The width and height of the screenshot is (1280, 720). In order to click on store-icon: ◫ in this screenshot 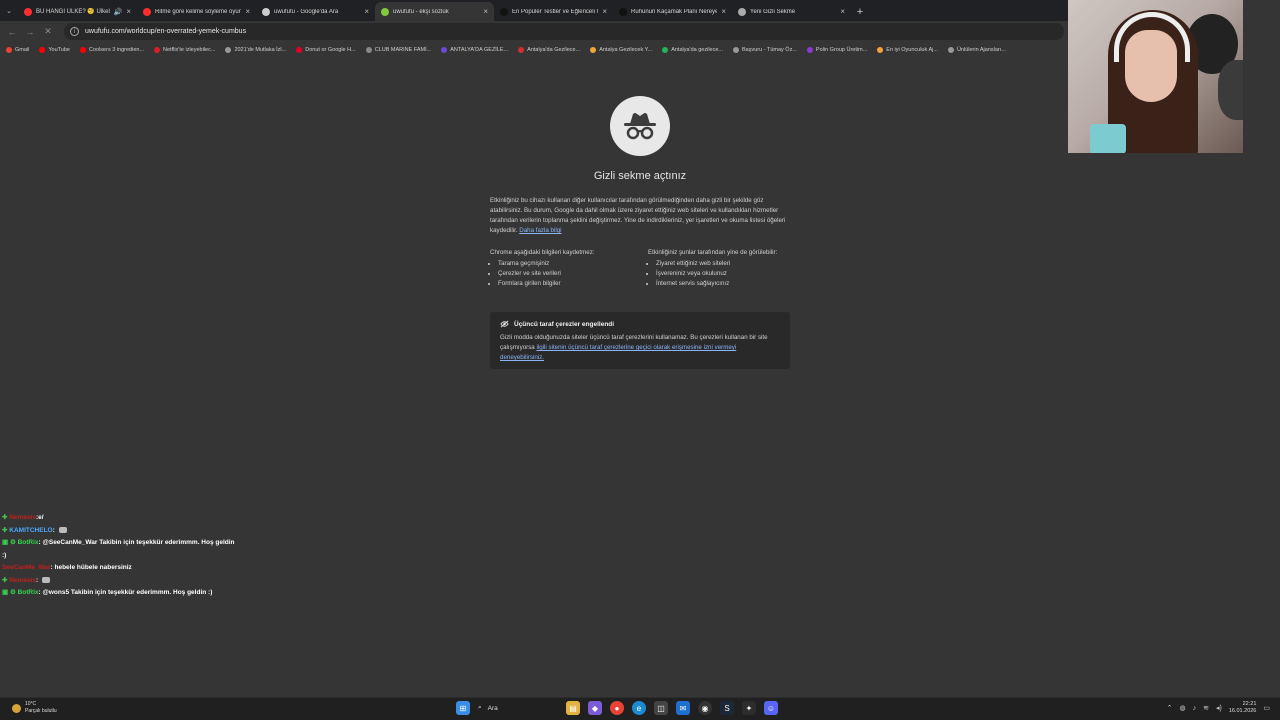, I will do `click(661, 708)`.